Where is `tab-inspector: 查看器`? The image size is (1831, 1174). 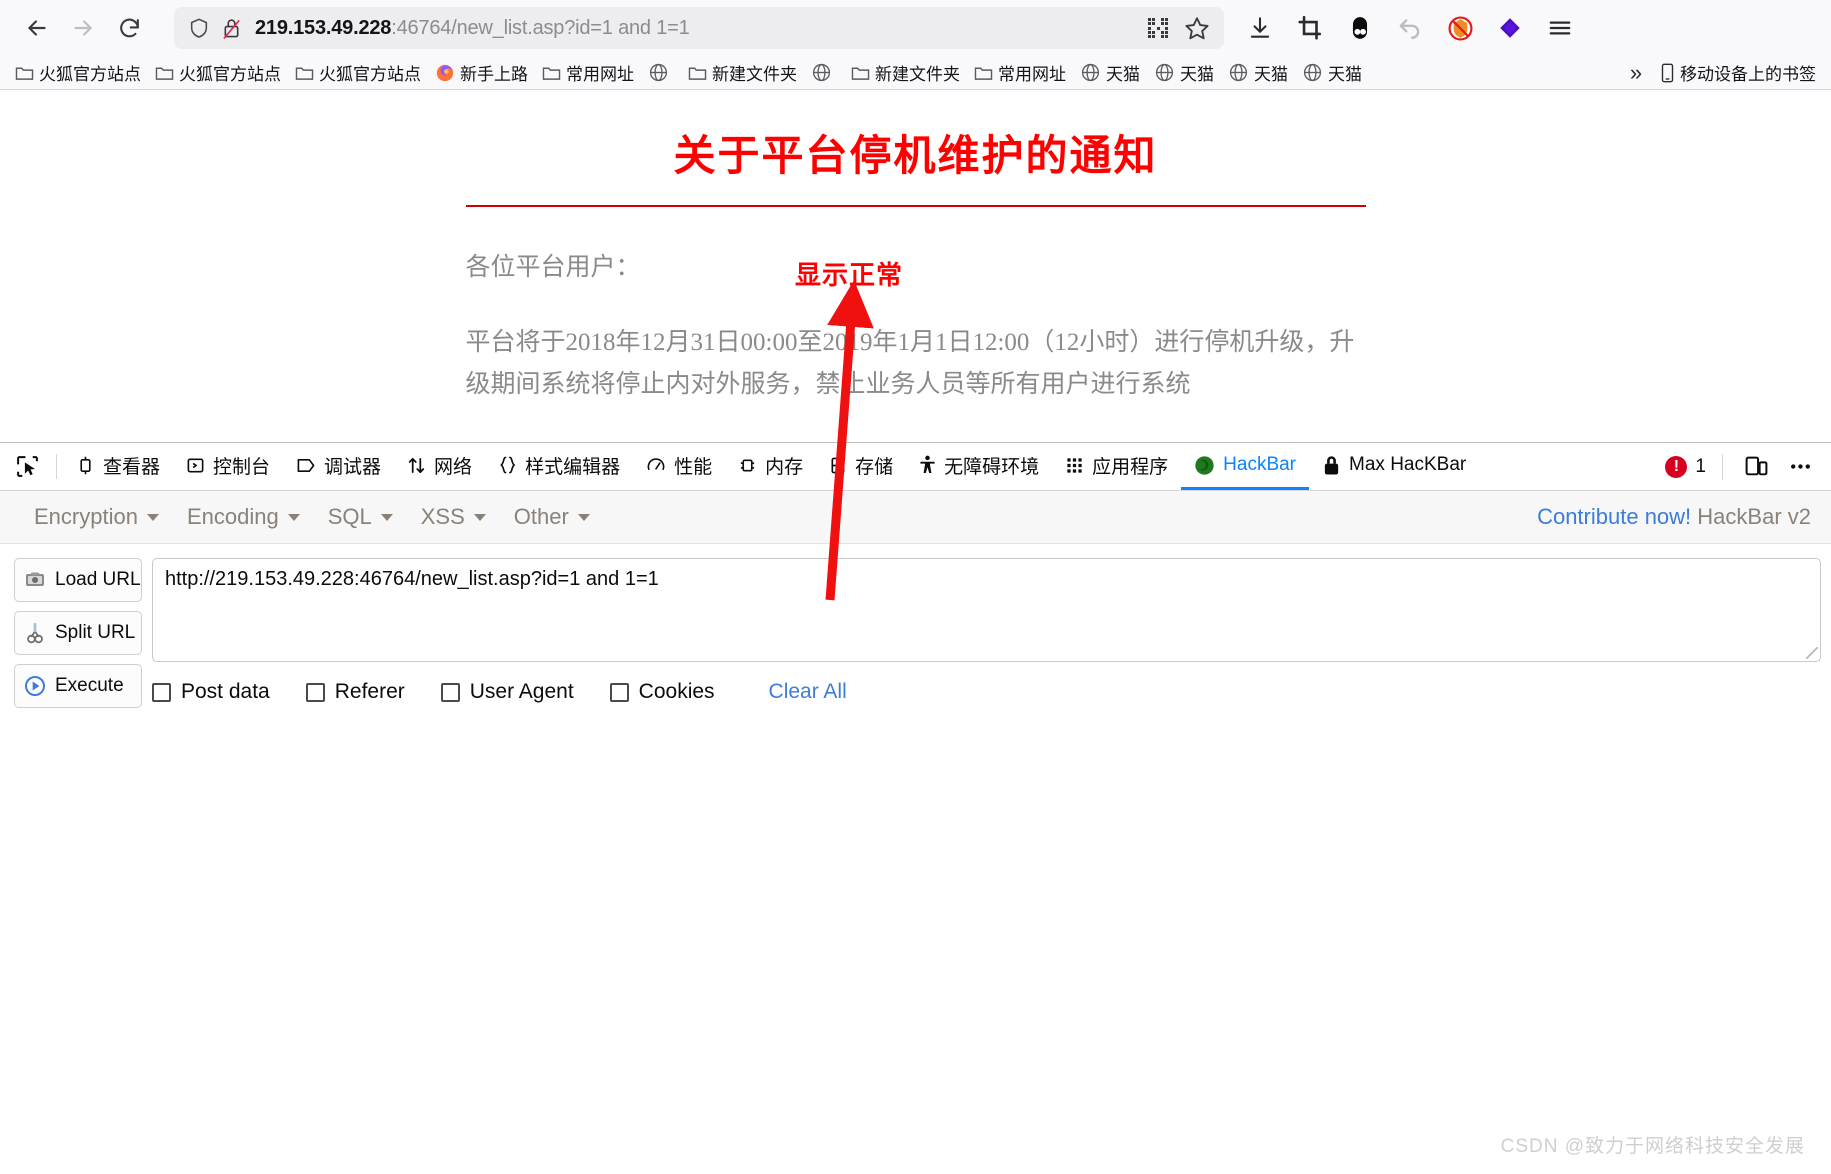
tab-inspector: 查看器 is located at coordinates (118, 466).